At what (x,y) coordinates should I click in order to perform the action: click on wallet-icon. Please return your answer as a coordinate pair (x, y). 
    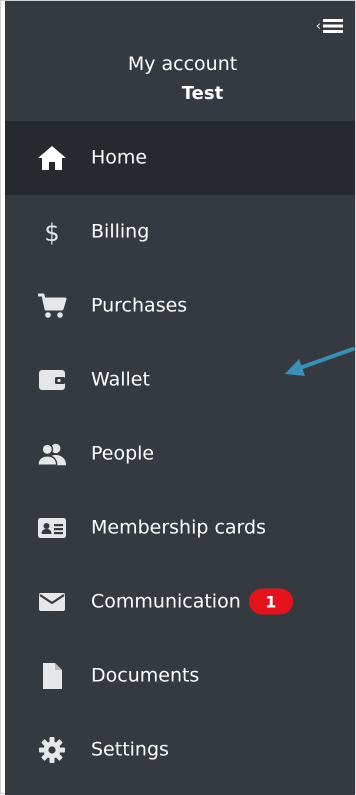
    Looking at the image, I should click on (52, 380).